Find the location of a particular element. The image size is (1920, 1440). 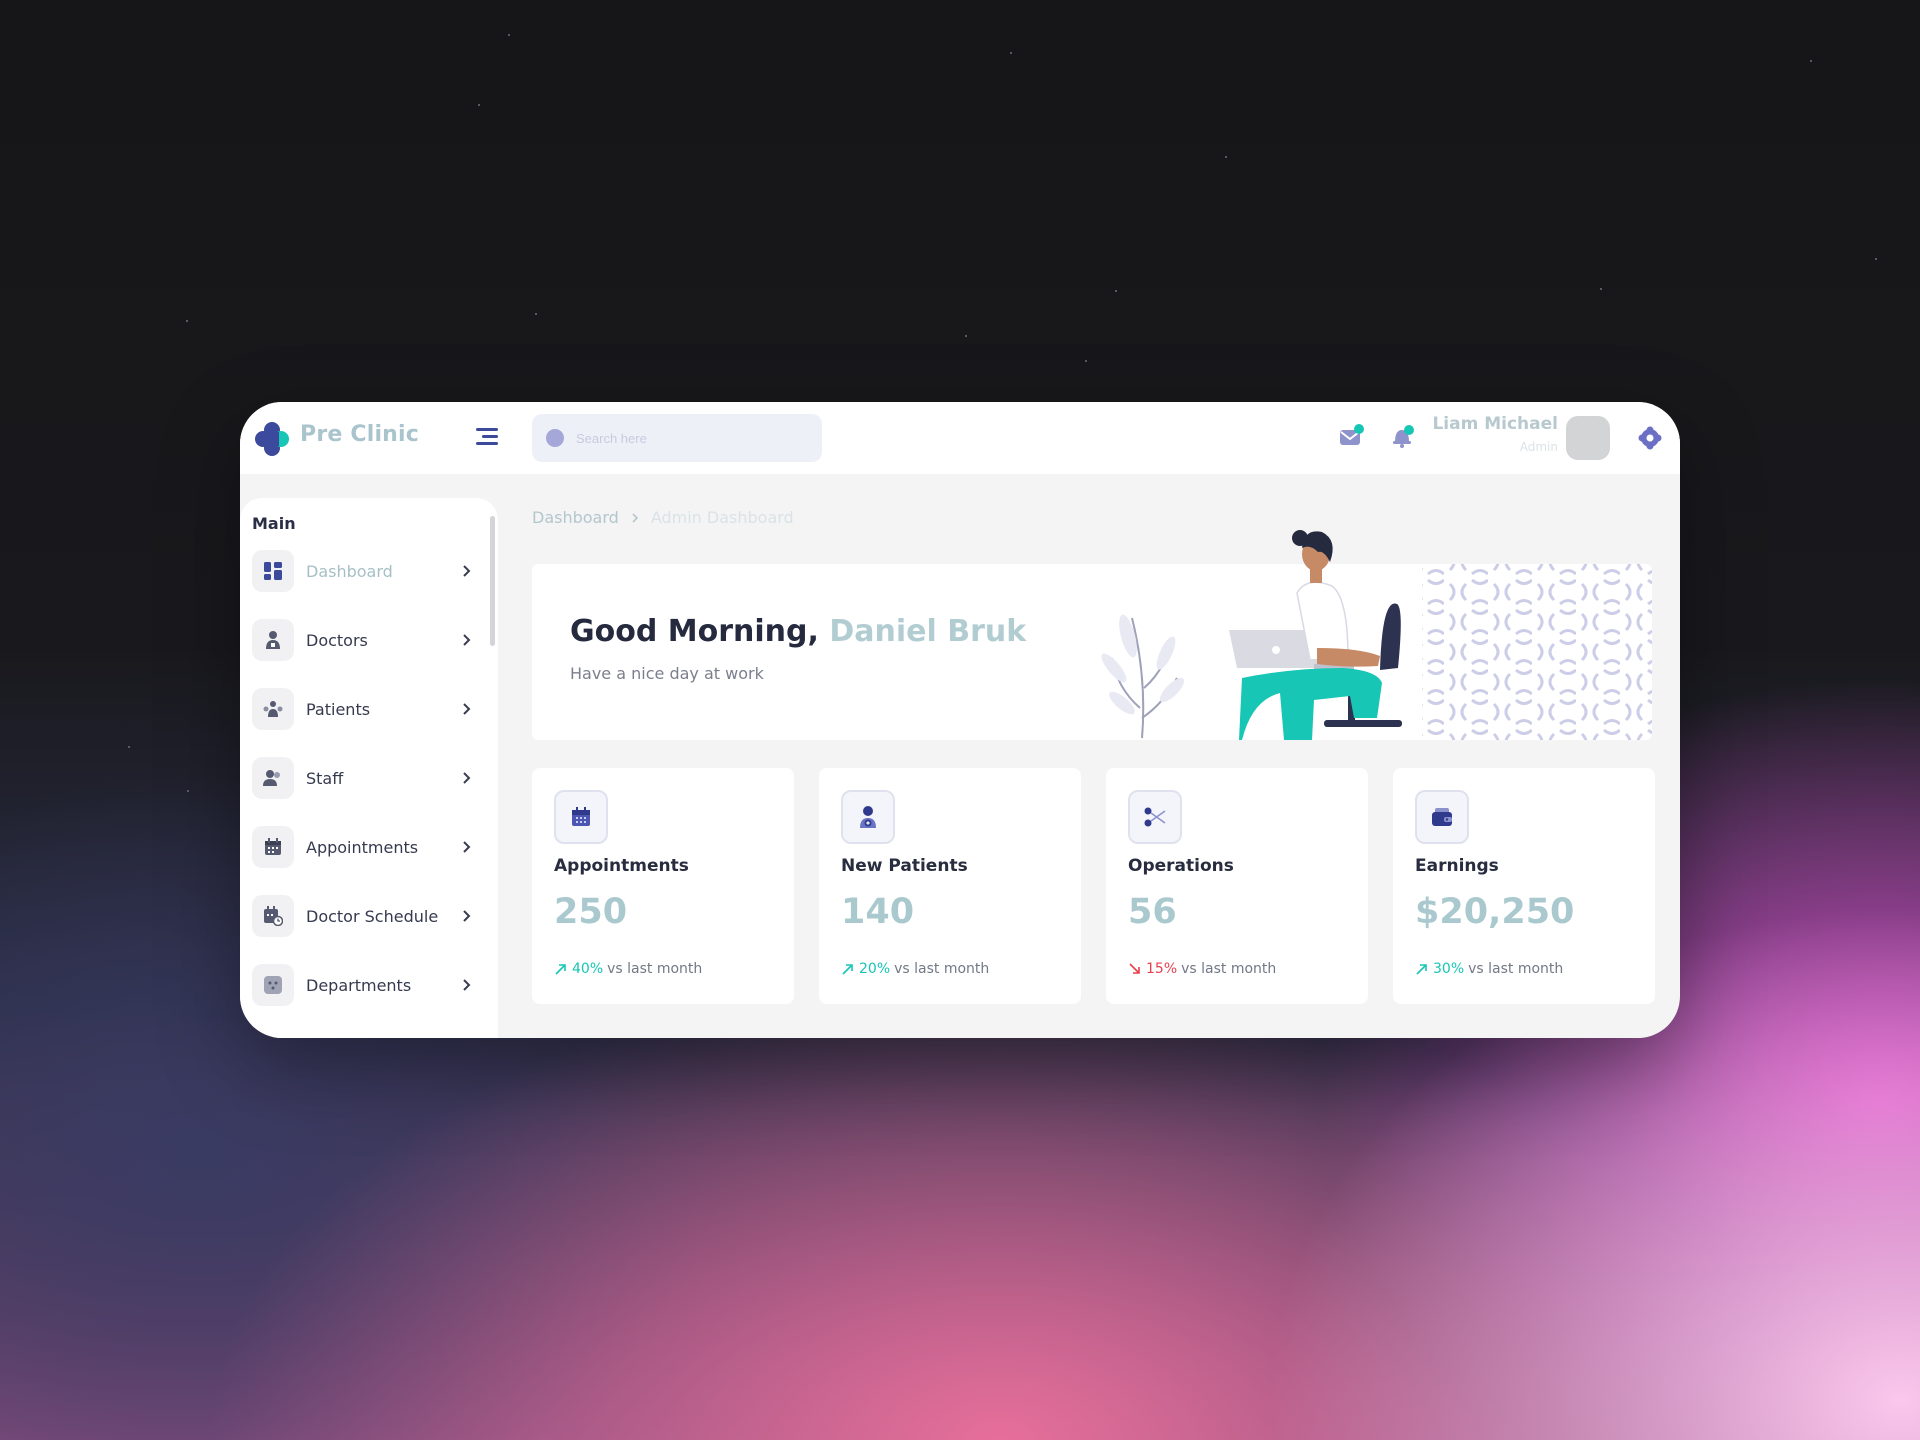

sidebar-item-dashboard: Dashboard is located at coordinates (363, 571).